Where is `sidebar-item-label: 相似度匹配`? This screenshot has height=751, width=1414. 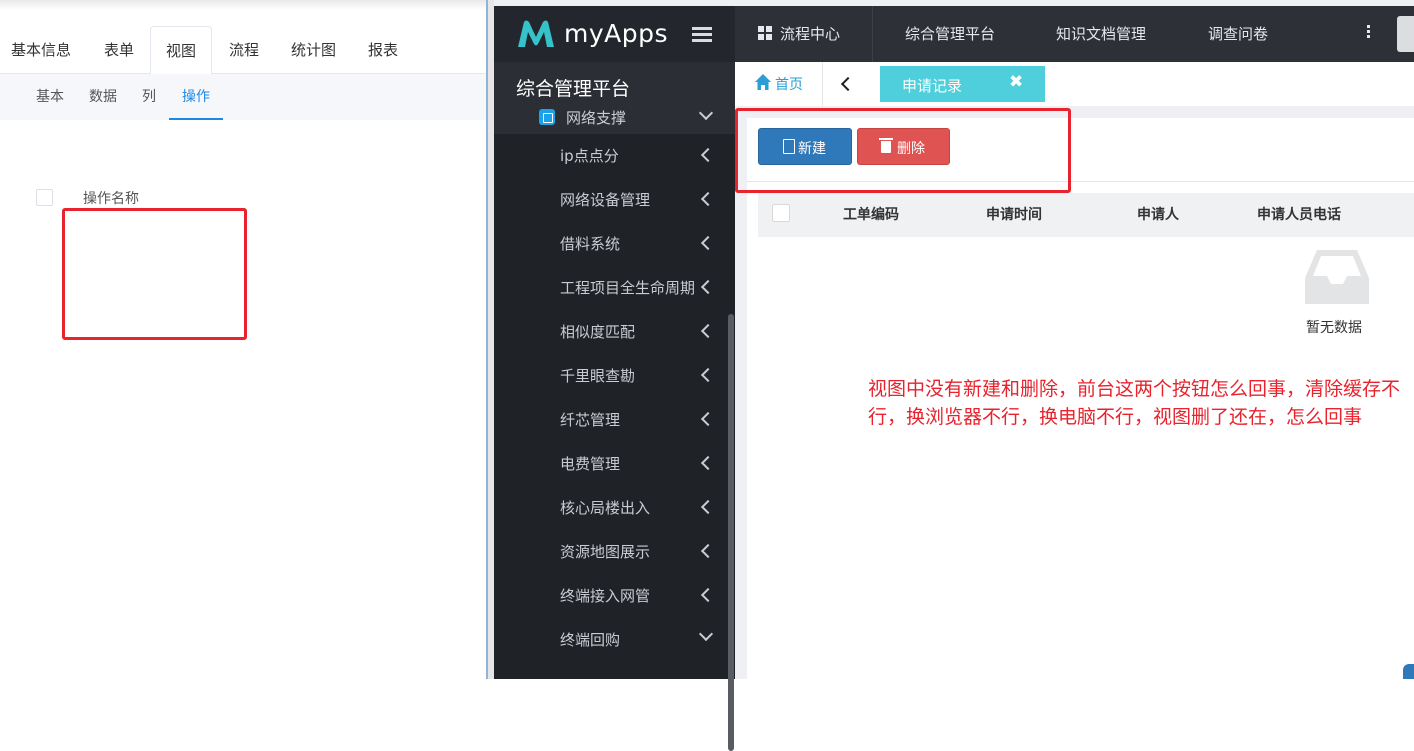 sidebar-item-label: 相似度匹配 is located at coordinates (598, 332).